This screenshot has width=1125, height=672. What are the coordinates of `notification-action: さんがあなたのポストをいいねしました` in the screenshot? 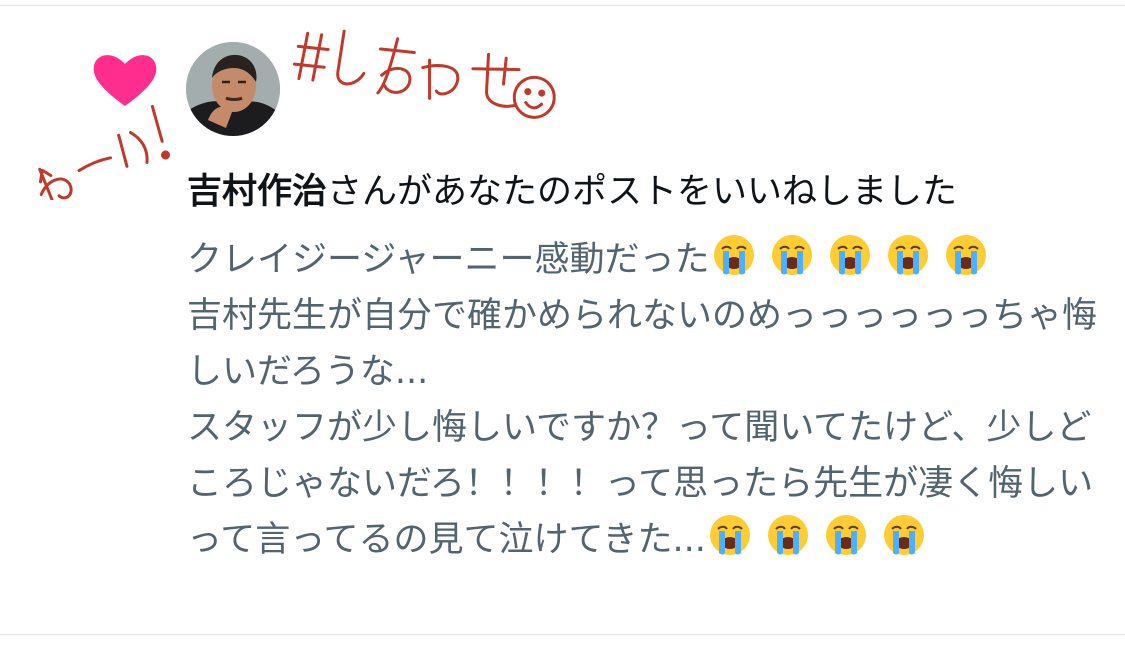 It's located at (642, 192).